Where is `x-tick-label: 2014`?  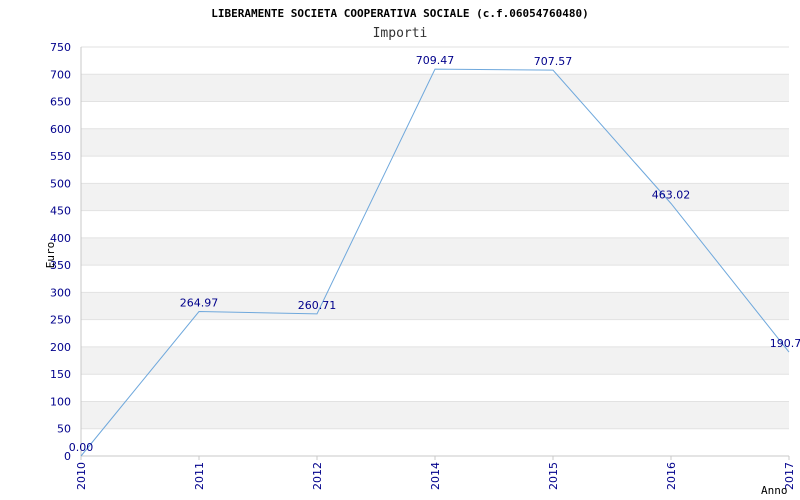
x-tick-label: 2014 is located at coordinates (435, 476).